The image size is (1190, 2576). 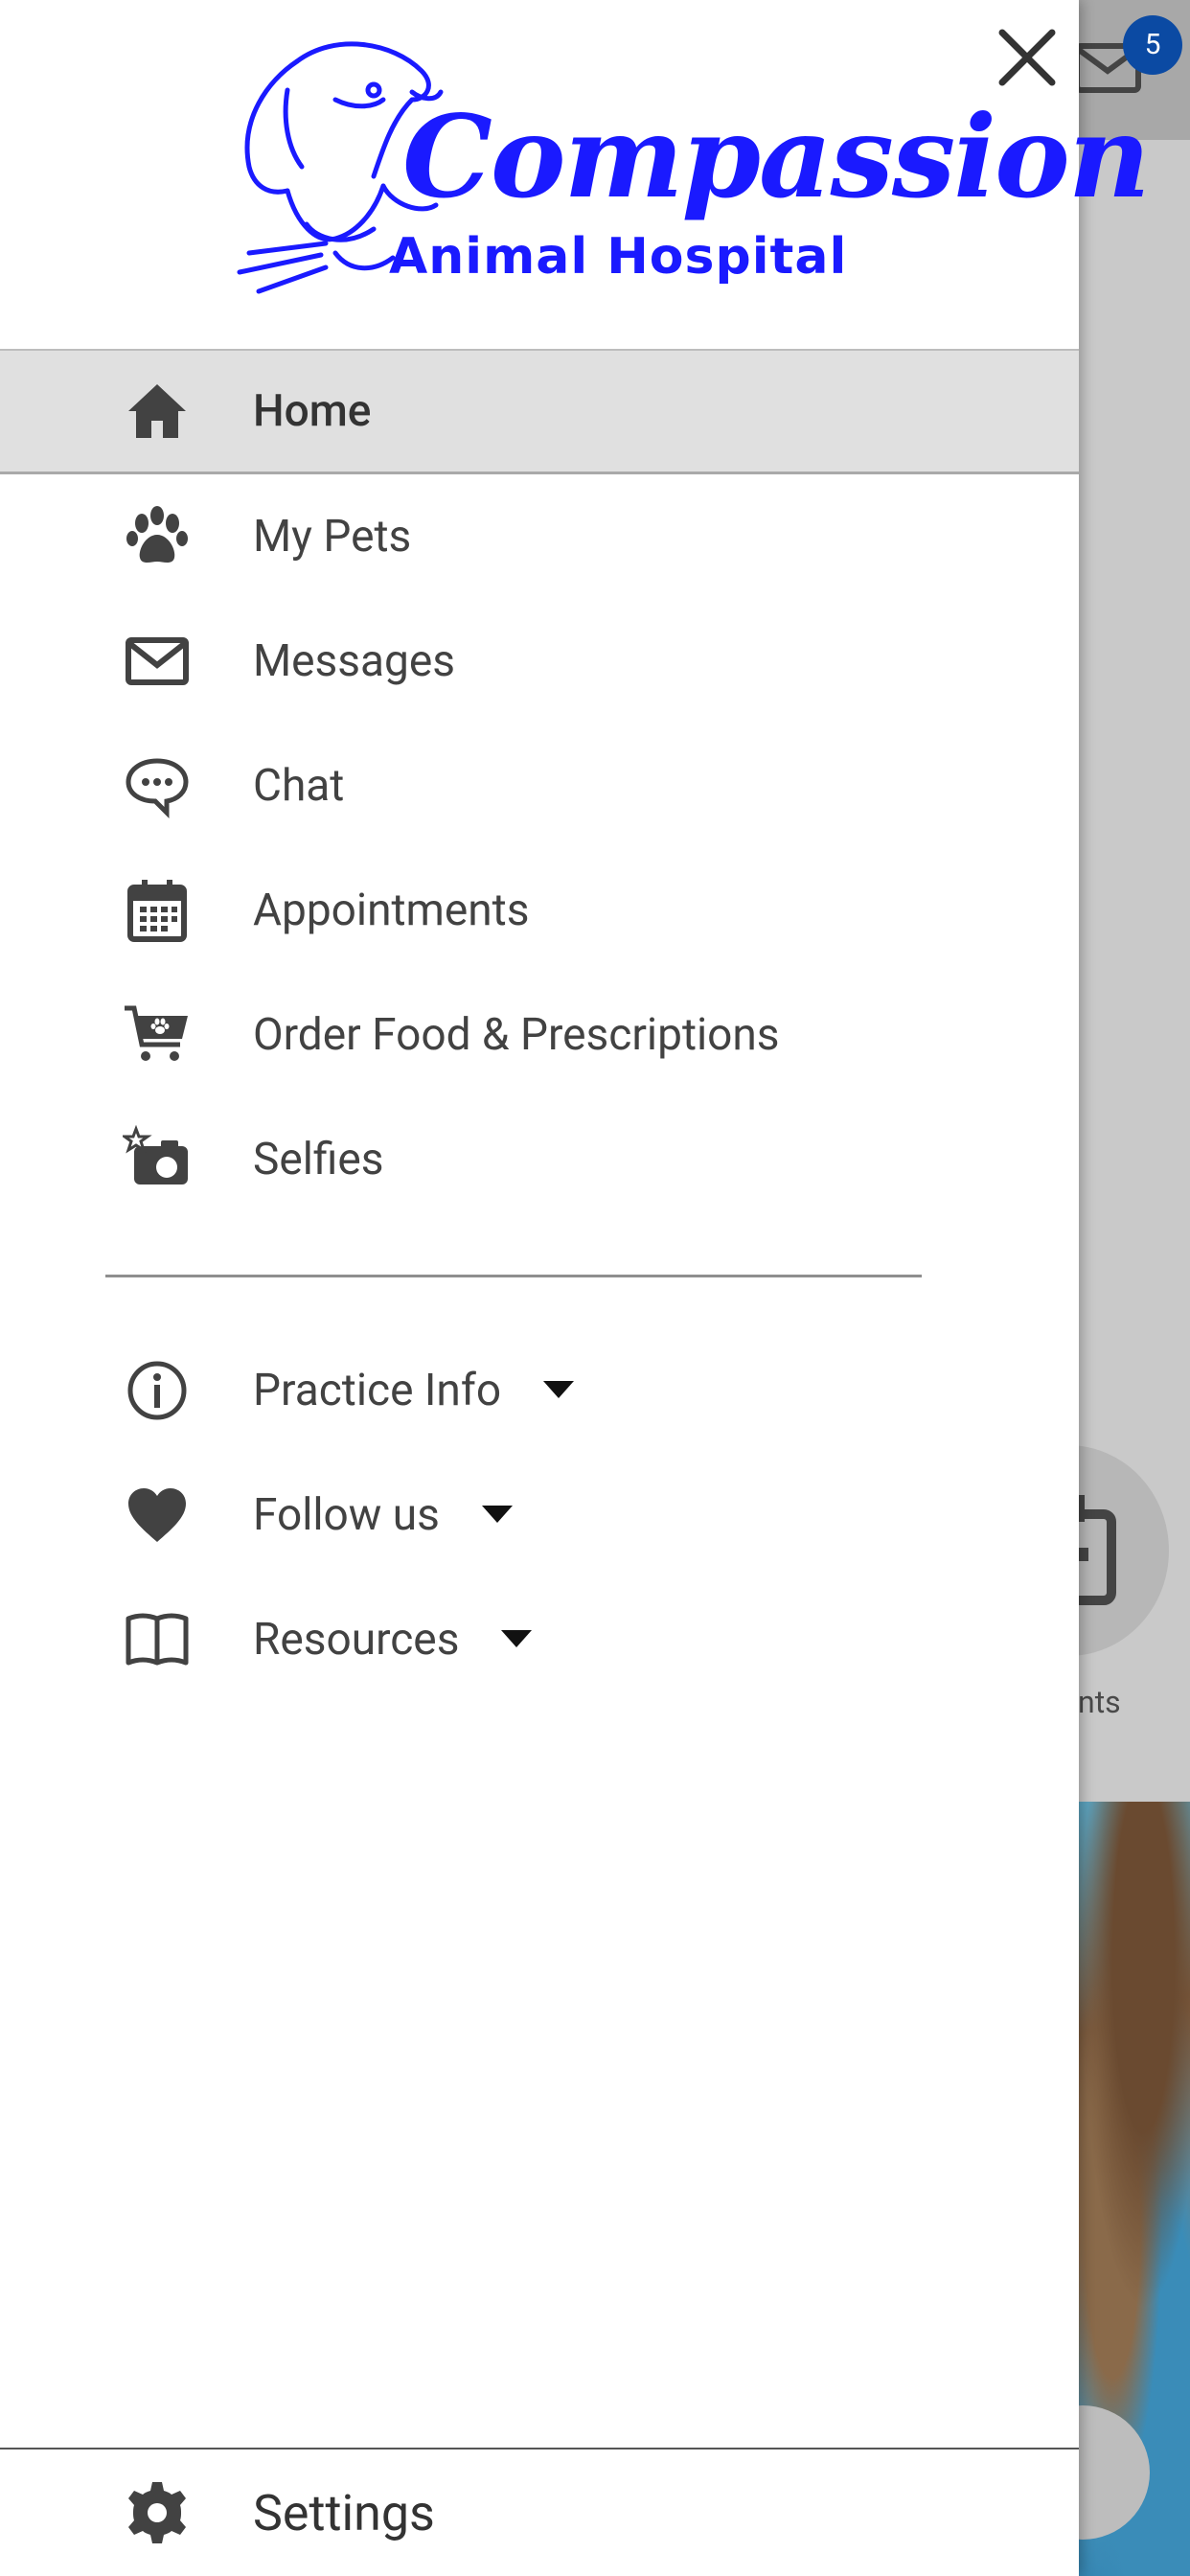 I want to click on logo-title: Compassion, so click(x=777, y=156).